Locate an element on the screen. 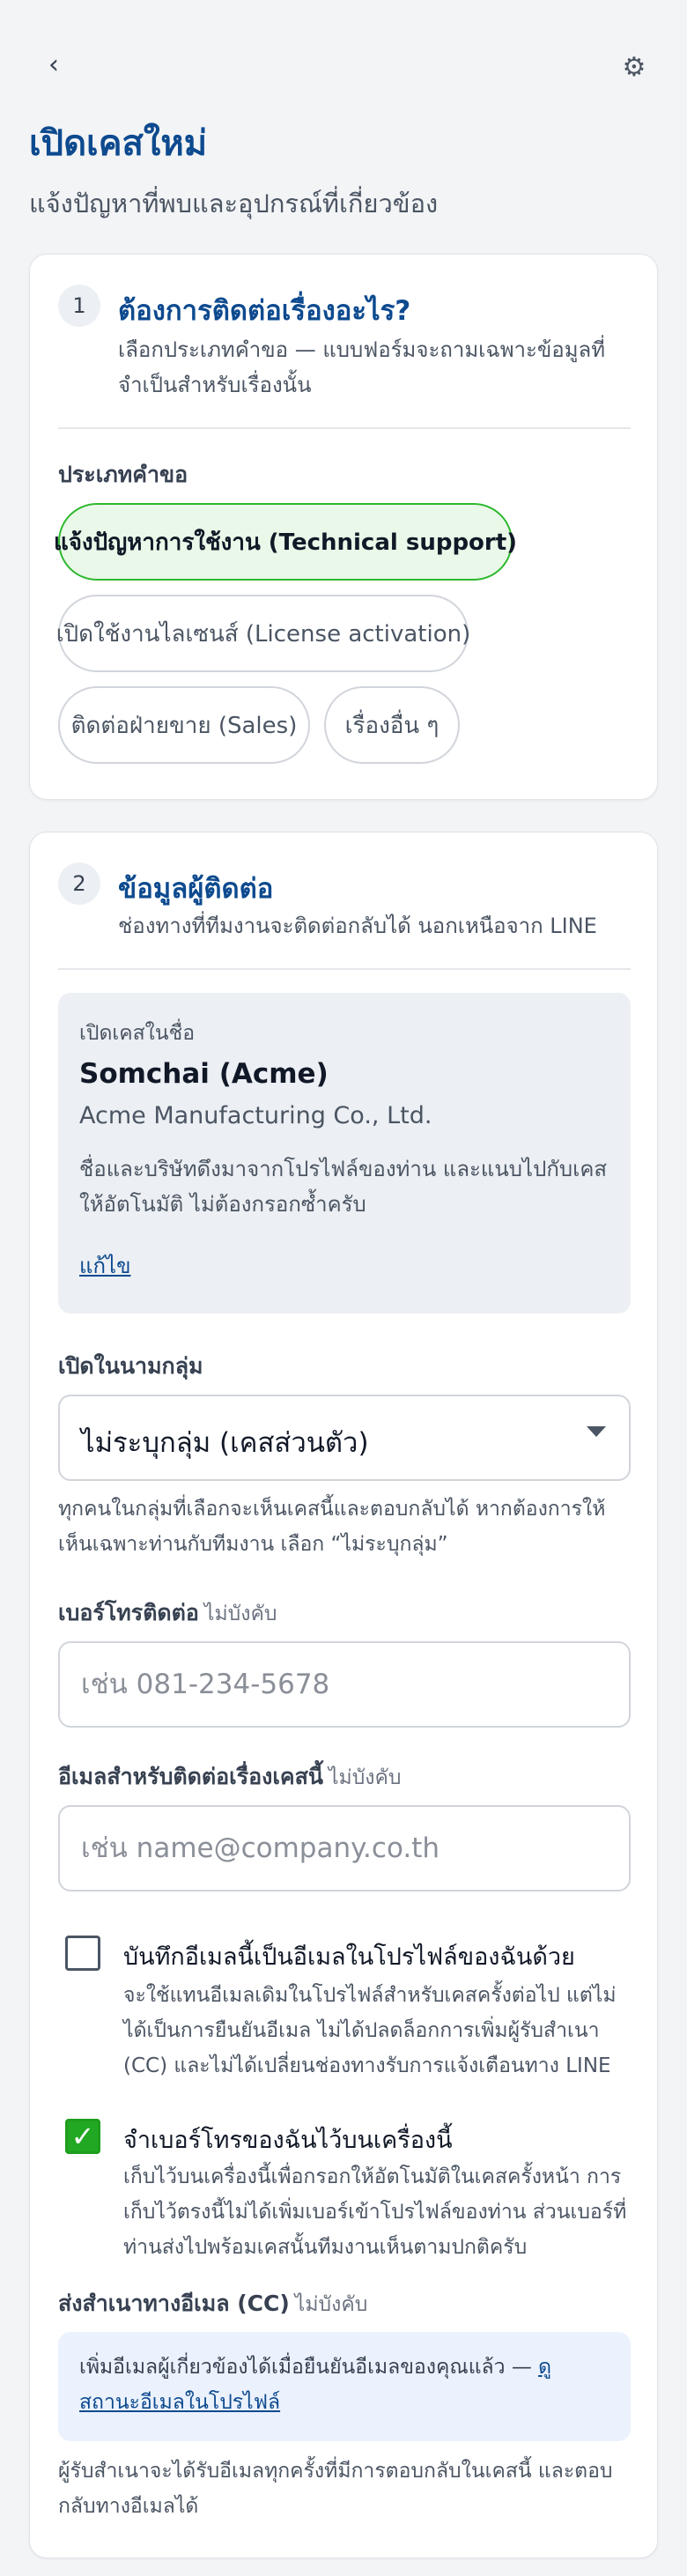 The width and height of the screenshot is (687, 2576). group-select-value: ไม่ระบุกลุ่ม (เคสส่วนตัว) is located at coordinates (225, 1443).